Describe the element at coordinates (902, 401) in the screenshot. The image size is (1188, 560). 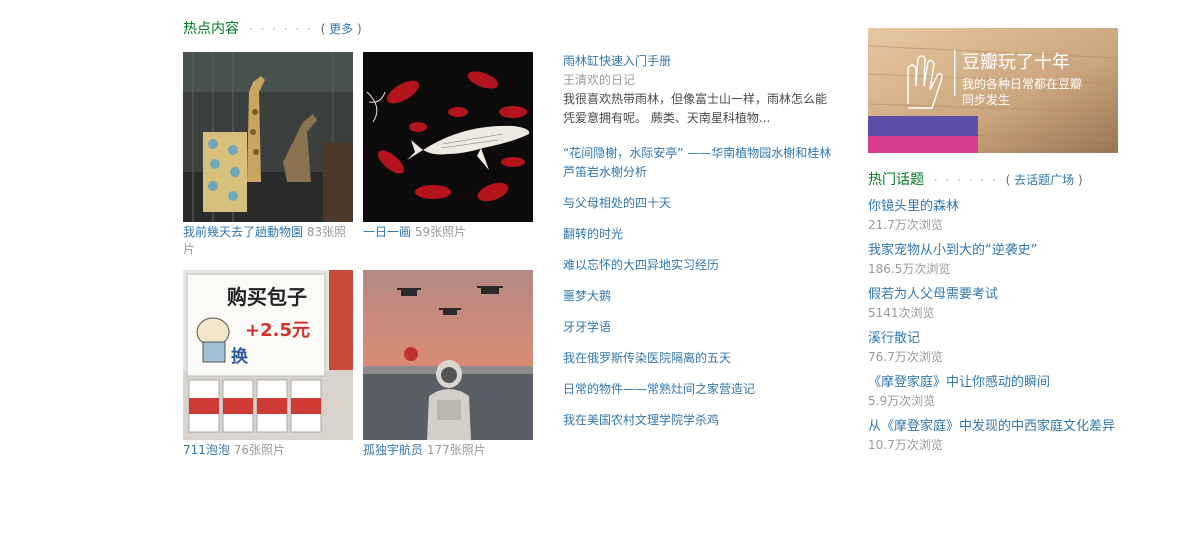
I see `topic-view-count: 5.9万次浏览` at that location.